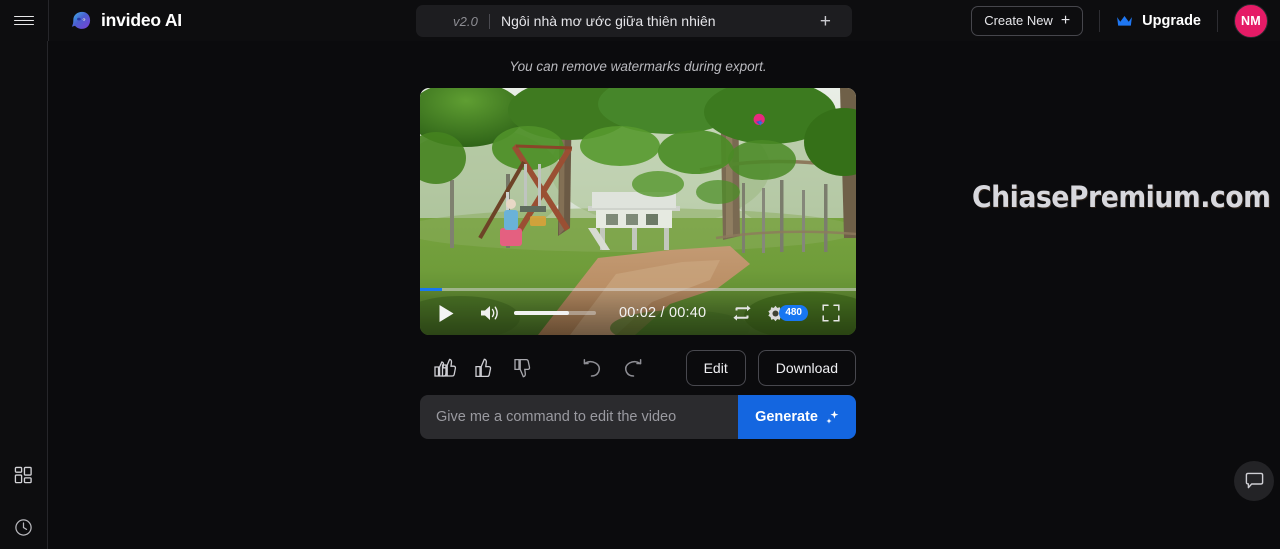 Image resolution: width=1280 pixels, height=549 pixels. I want to click on clock-history-icon, so click(23, 527).